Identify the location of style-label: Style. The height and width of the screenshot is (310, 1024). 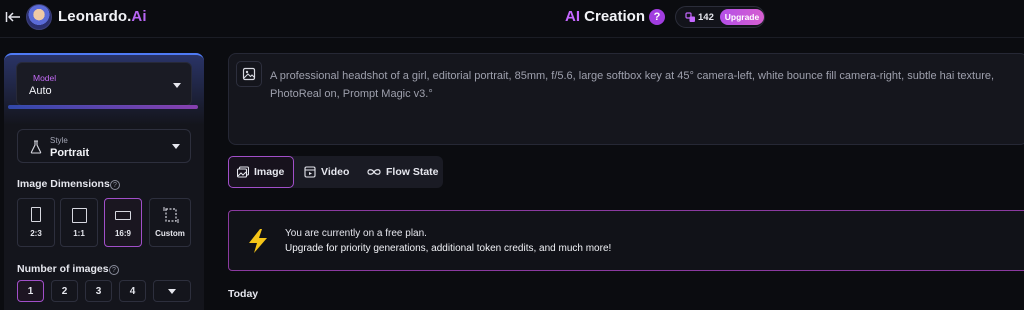
(59, 140).